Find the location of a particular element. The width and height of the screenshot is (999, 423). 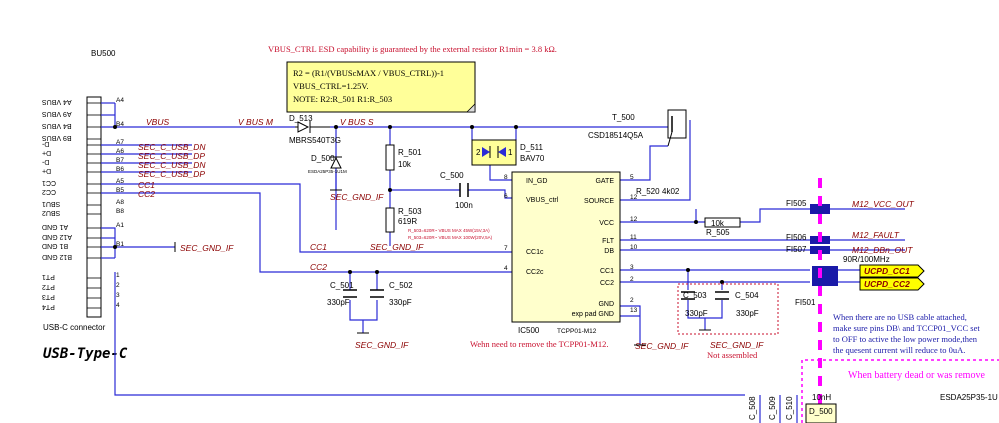

fi506-ref: FI506 is located at coordinates (796, 237).